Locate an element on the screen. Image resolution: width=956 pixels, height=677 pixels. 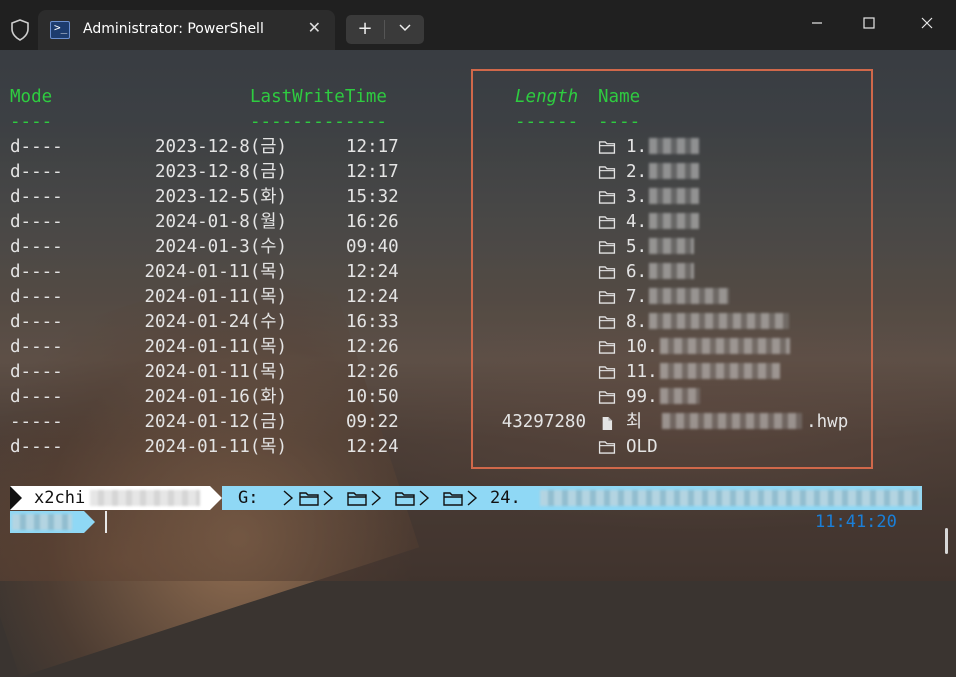
folder-path-icons is located at coordinates (380, 498).